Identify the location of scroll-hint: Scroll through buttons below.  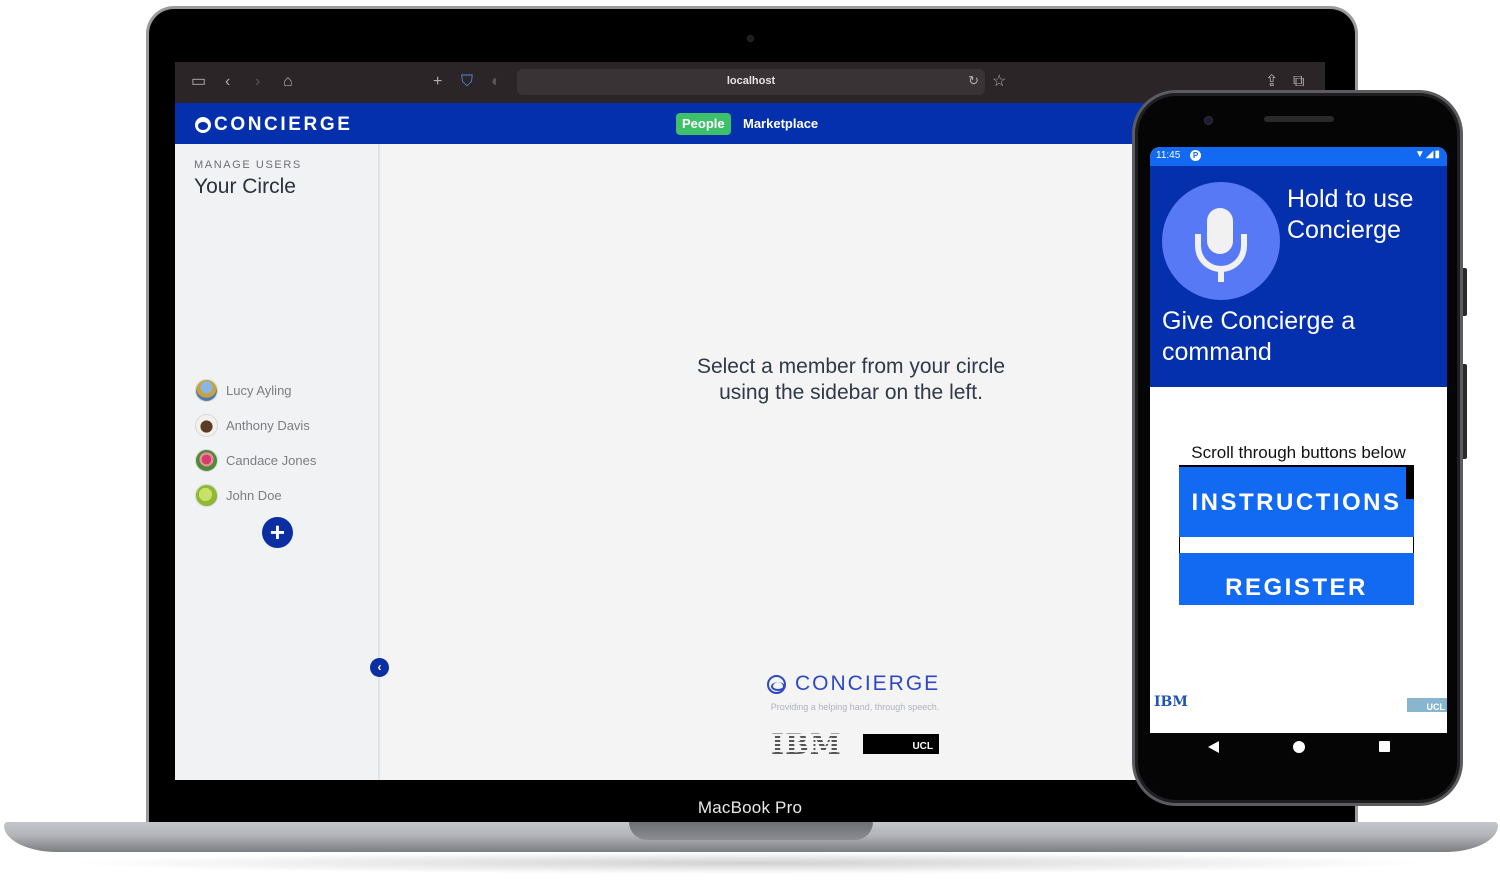
(1298, 452).